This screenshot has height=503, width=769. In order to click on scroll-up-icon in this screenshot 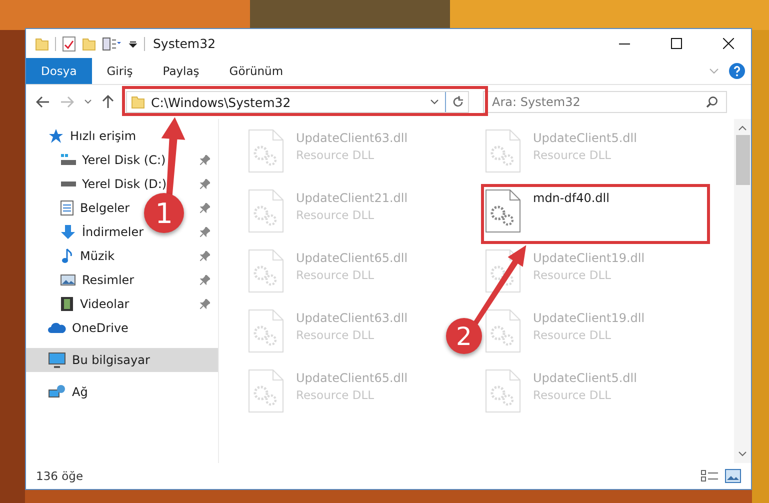, I will do `click(742, 128)`.